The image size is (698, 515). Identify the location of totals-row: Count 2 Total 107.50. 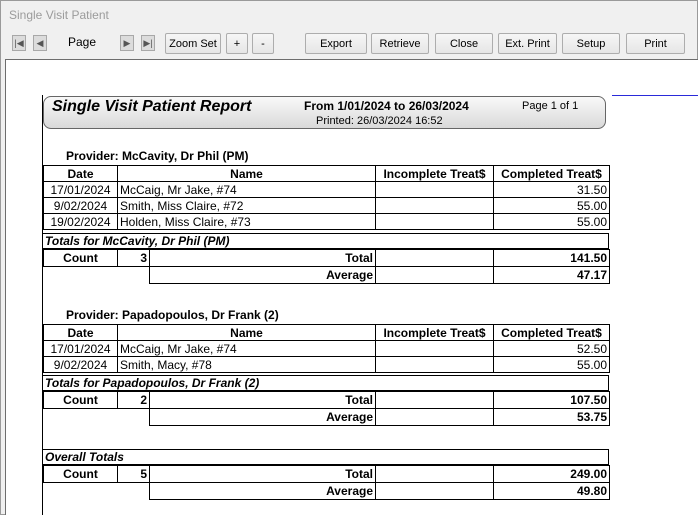
(326, 400).